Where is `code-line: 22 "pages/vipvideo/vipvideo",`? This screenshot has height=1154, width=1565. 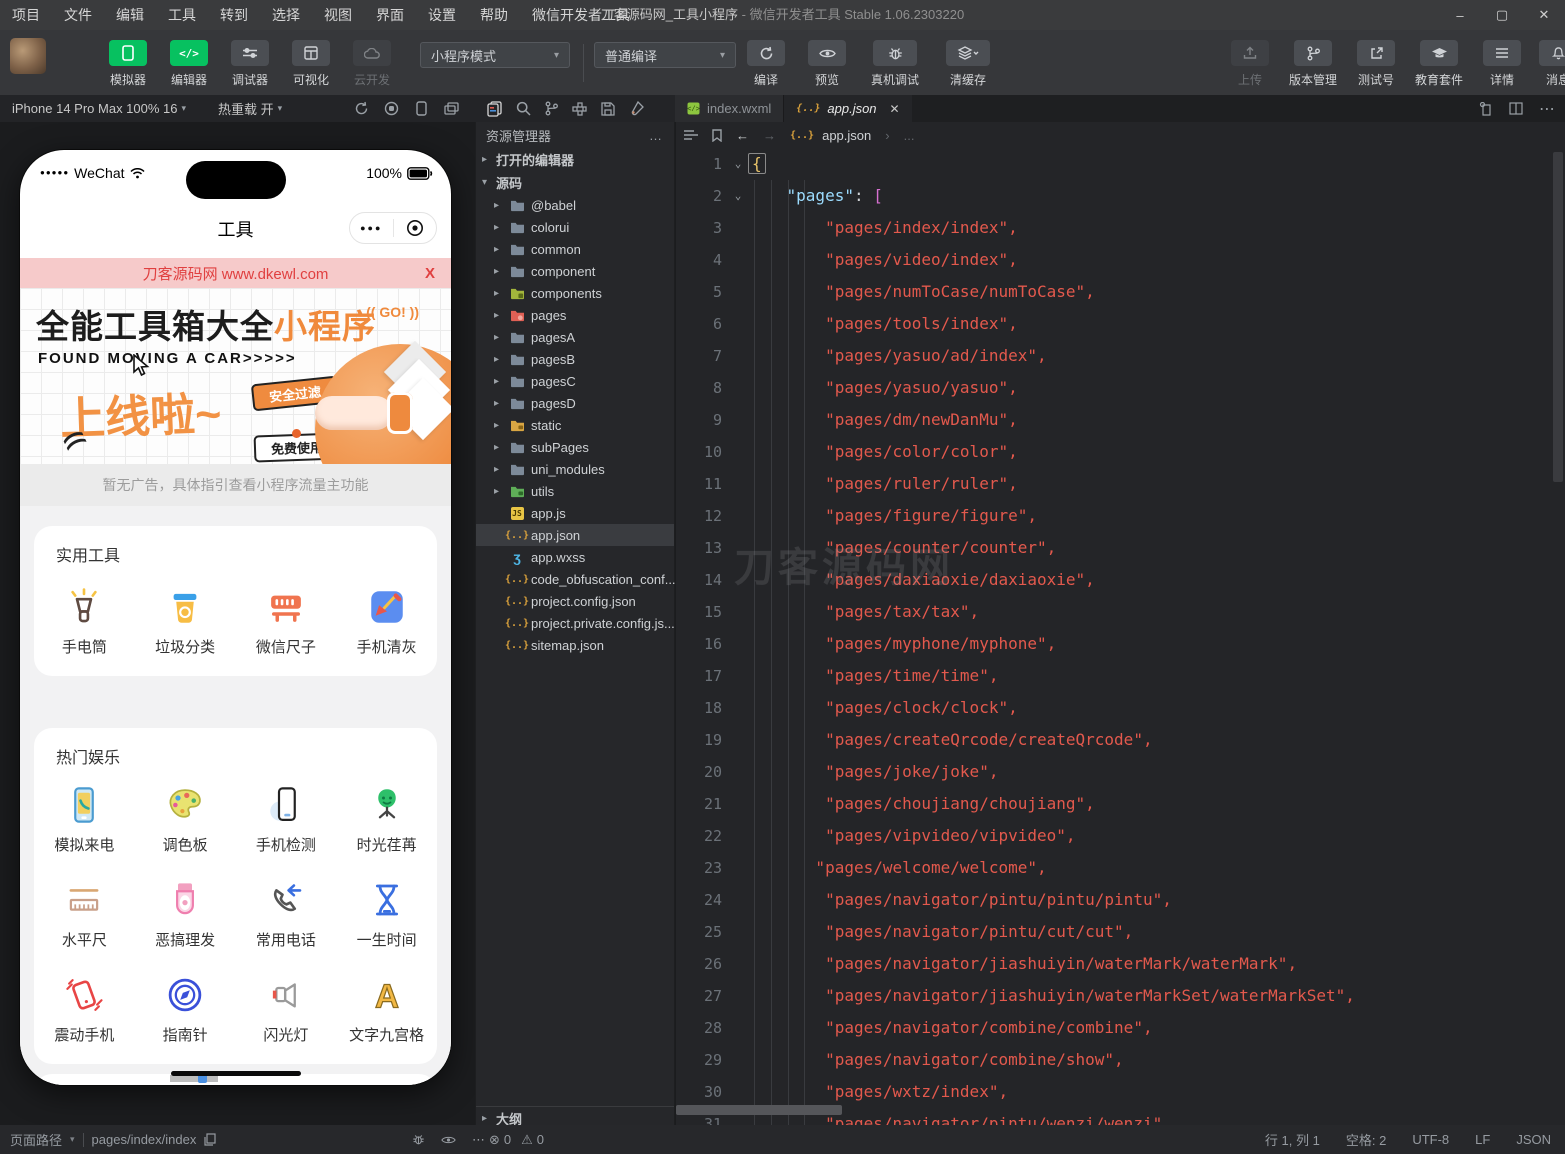 code-line: 22 "pages/vipvideo/vipvideo", is located at coordinates (1120, 836).